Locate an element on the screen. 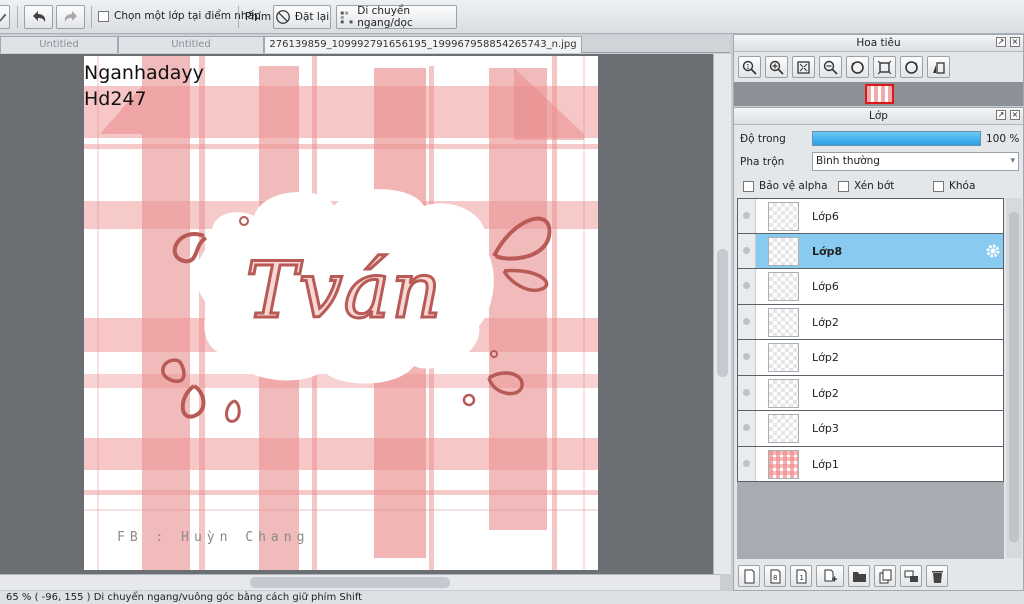 This screenshot has height=604, width=1024. canvas-horizontal-scrollbar is located at coordinates (360, 582).